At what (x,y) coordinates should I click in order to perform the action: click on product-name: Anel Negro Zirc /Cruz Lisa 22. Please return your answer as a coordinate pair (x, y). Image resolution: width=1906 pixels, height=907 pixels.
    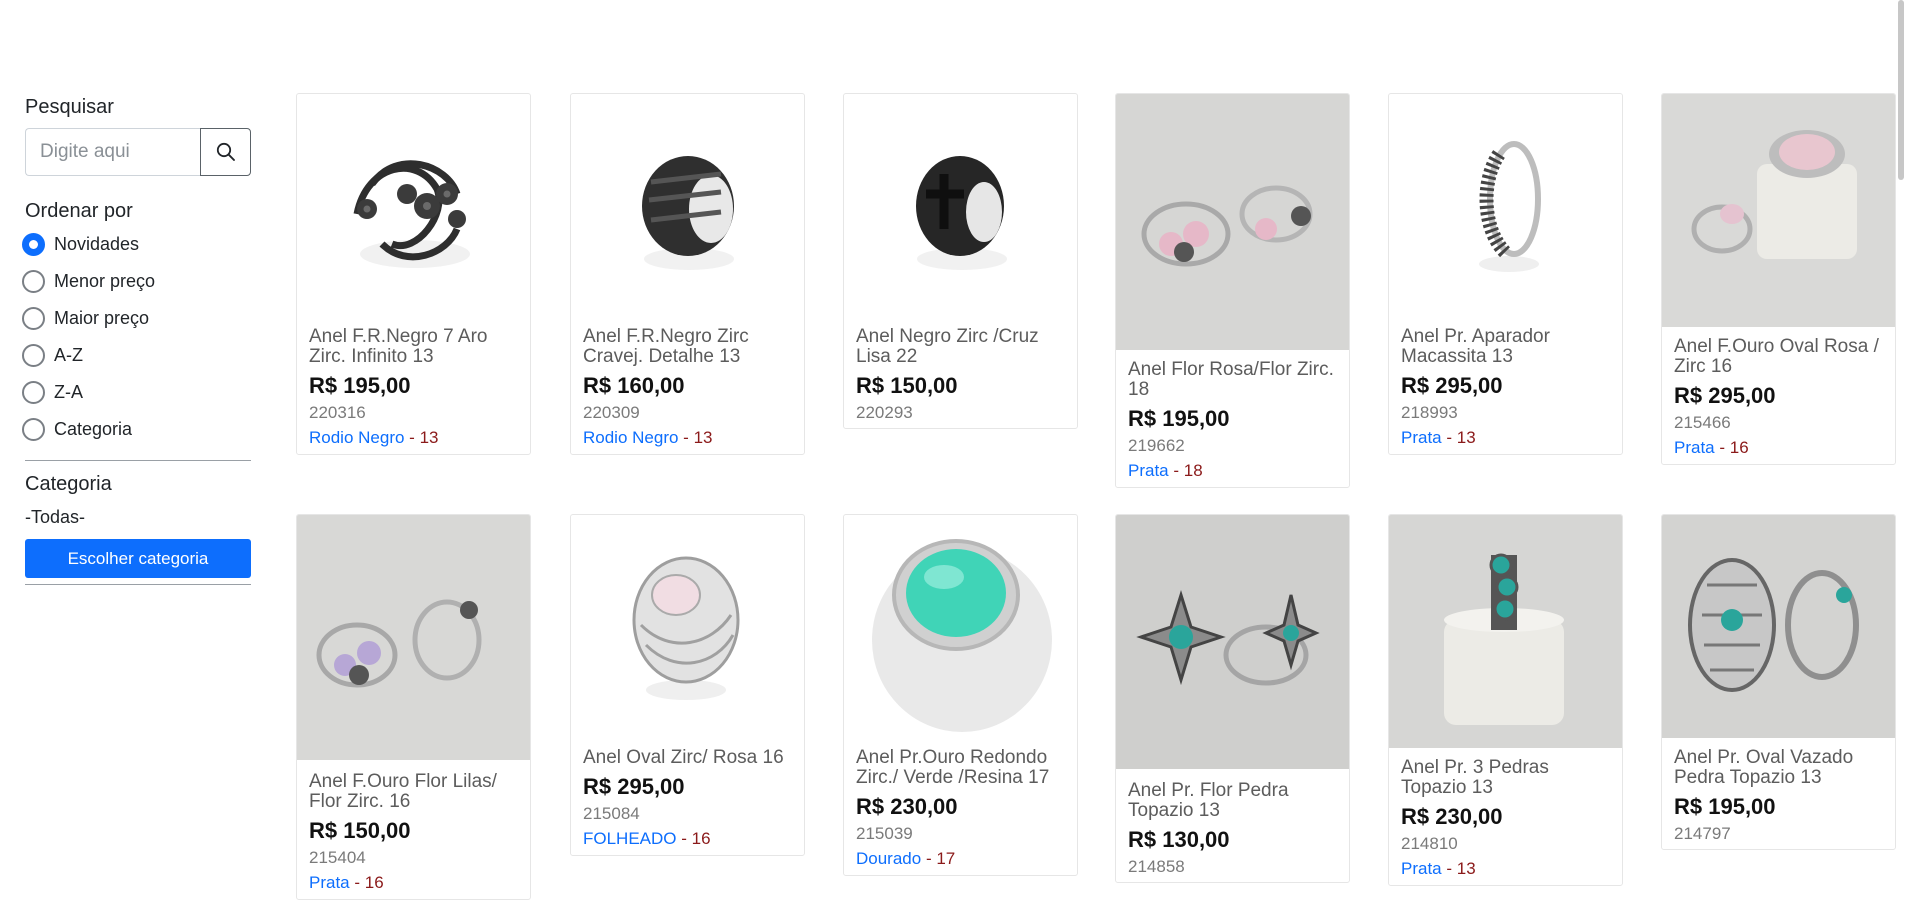
    Looking at the image, I should click on (947, 346).